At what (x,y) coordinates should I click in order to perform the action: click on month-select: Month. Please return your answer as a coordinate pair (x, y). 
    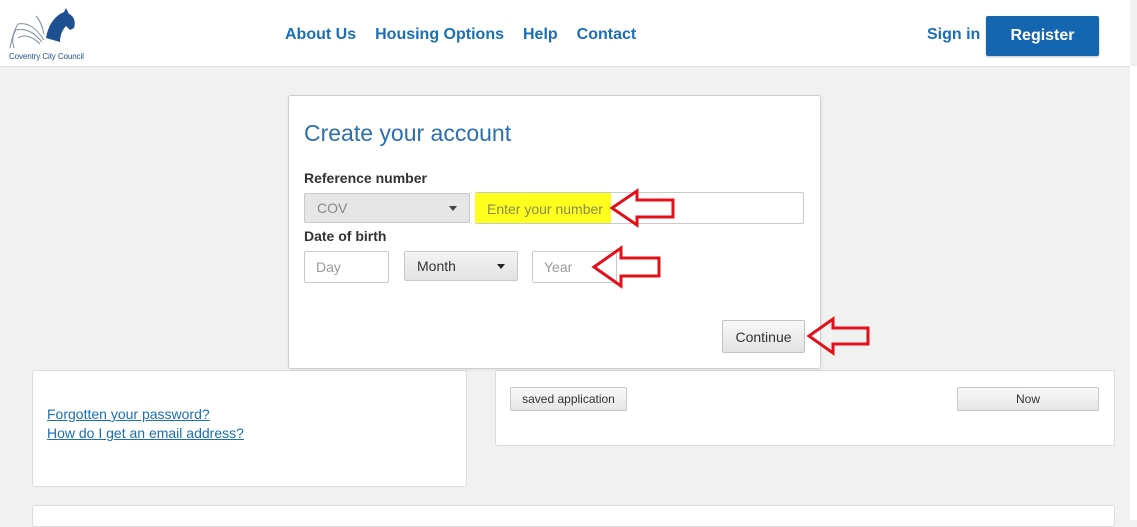
    Looking at the image, I should click on (461, 266).